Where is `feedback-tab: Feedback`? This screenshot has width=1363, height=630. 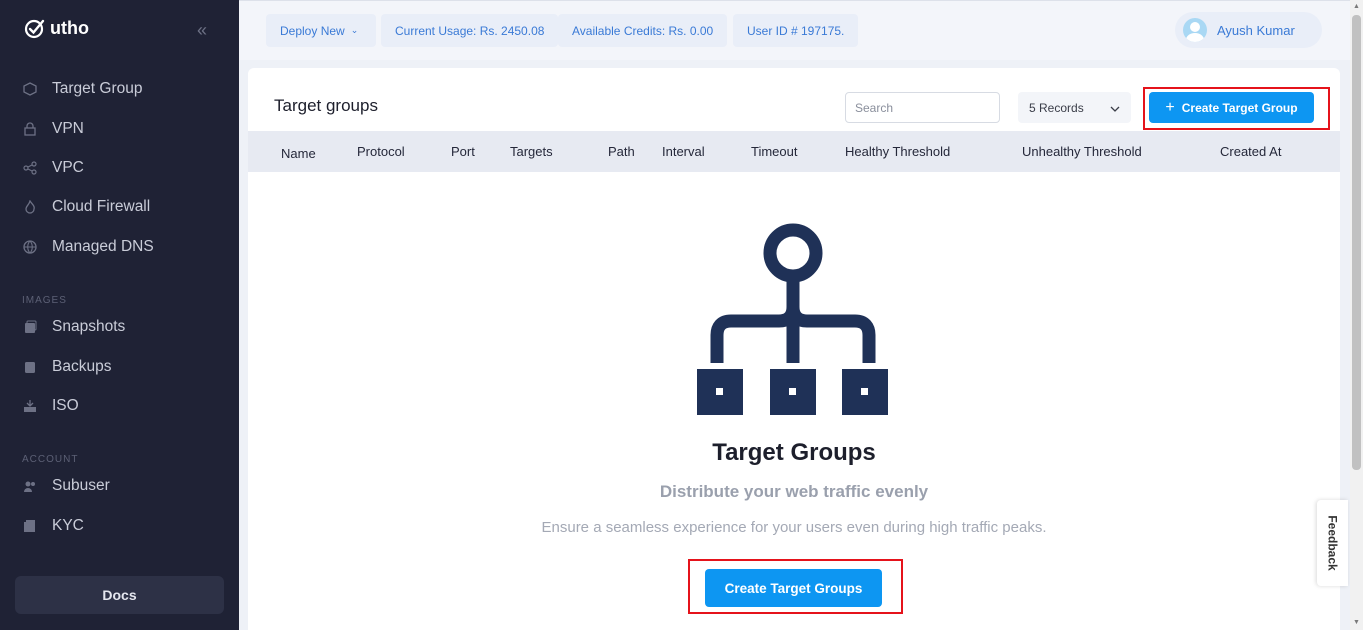 feedback-tab: Feedback is located at coordinates (1332, 543).